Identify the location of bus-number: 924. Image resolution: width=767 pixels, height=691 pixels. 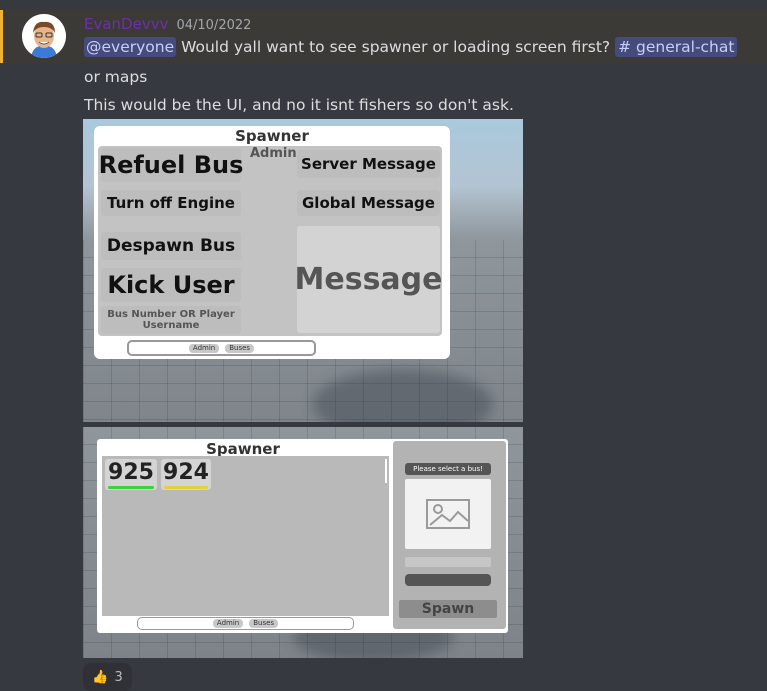
(186, 472).